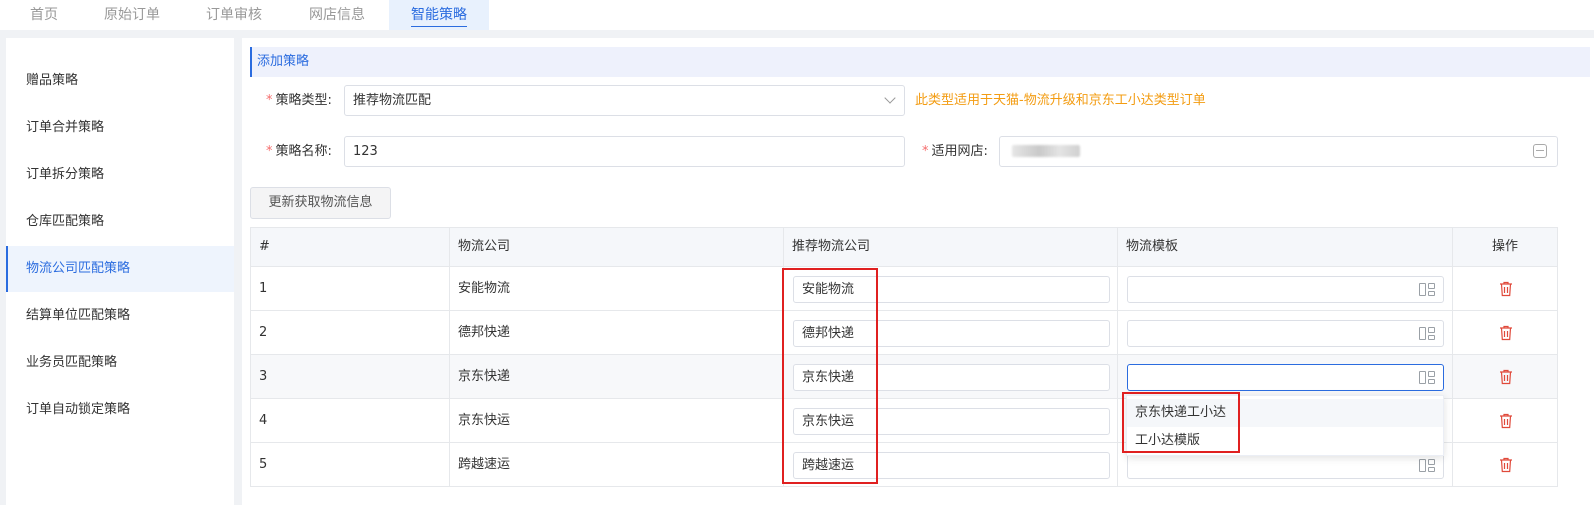 This screenshot has height=505, width=1594. What do you see at coordinates (120, 175) in the screenshot?
I see `sidebar-item-order-split: 订单拆分策略` at bounding box center [120, 175].